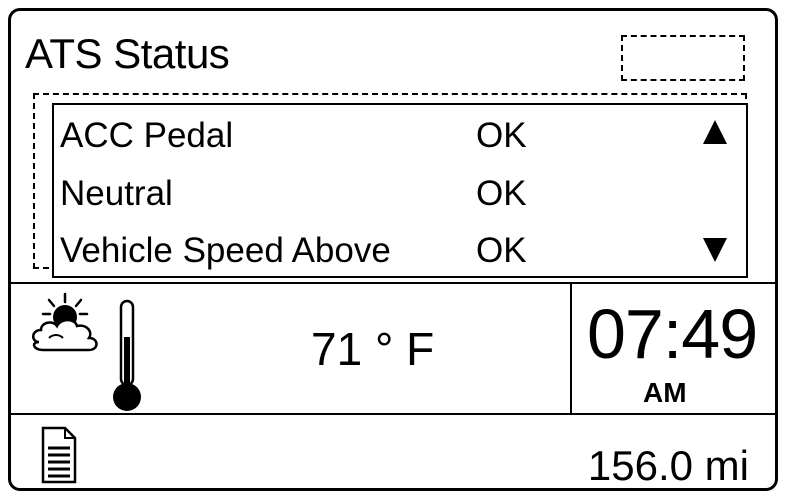  I want to click on status-indicator-placeholder, so click(683, 58).